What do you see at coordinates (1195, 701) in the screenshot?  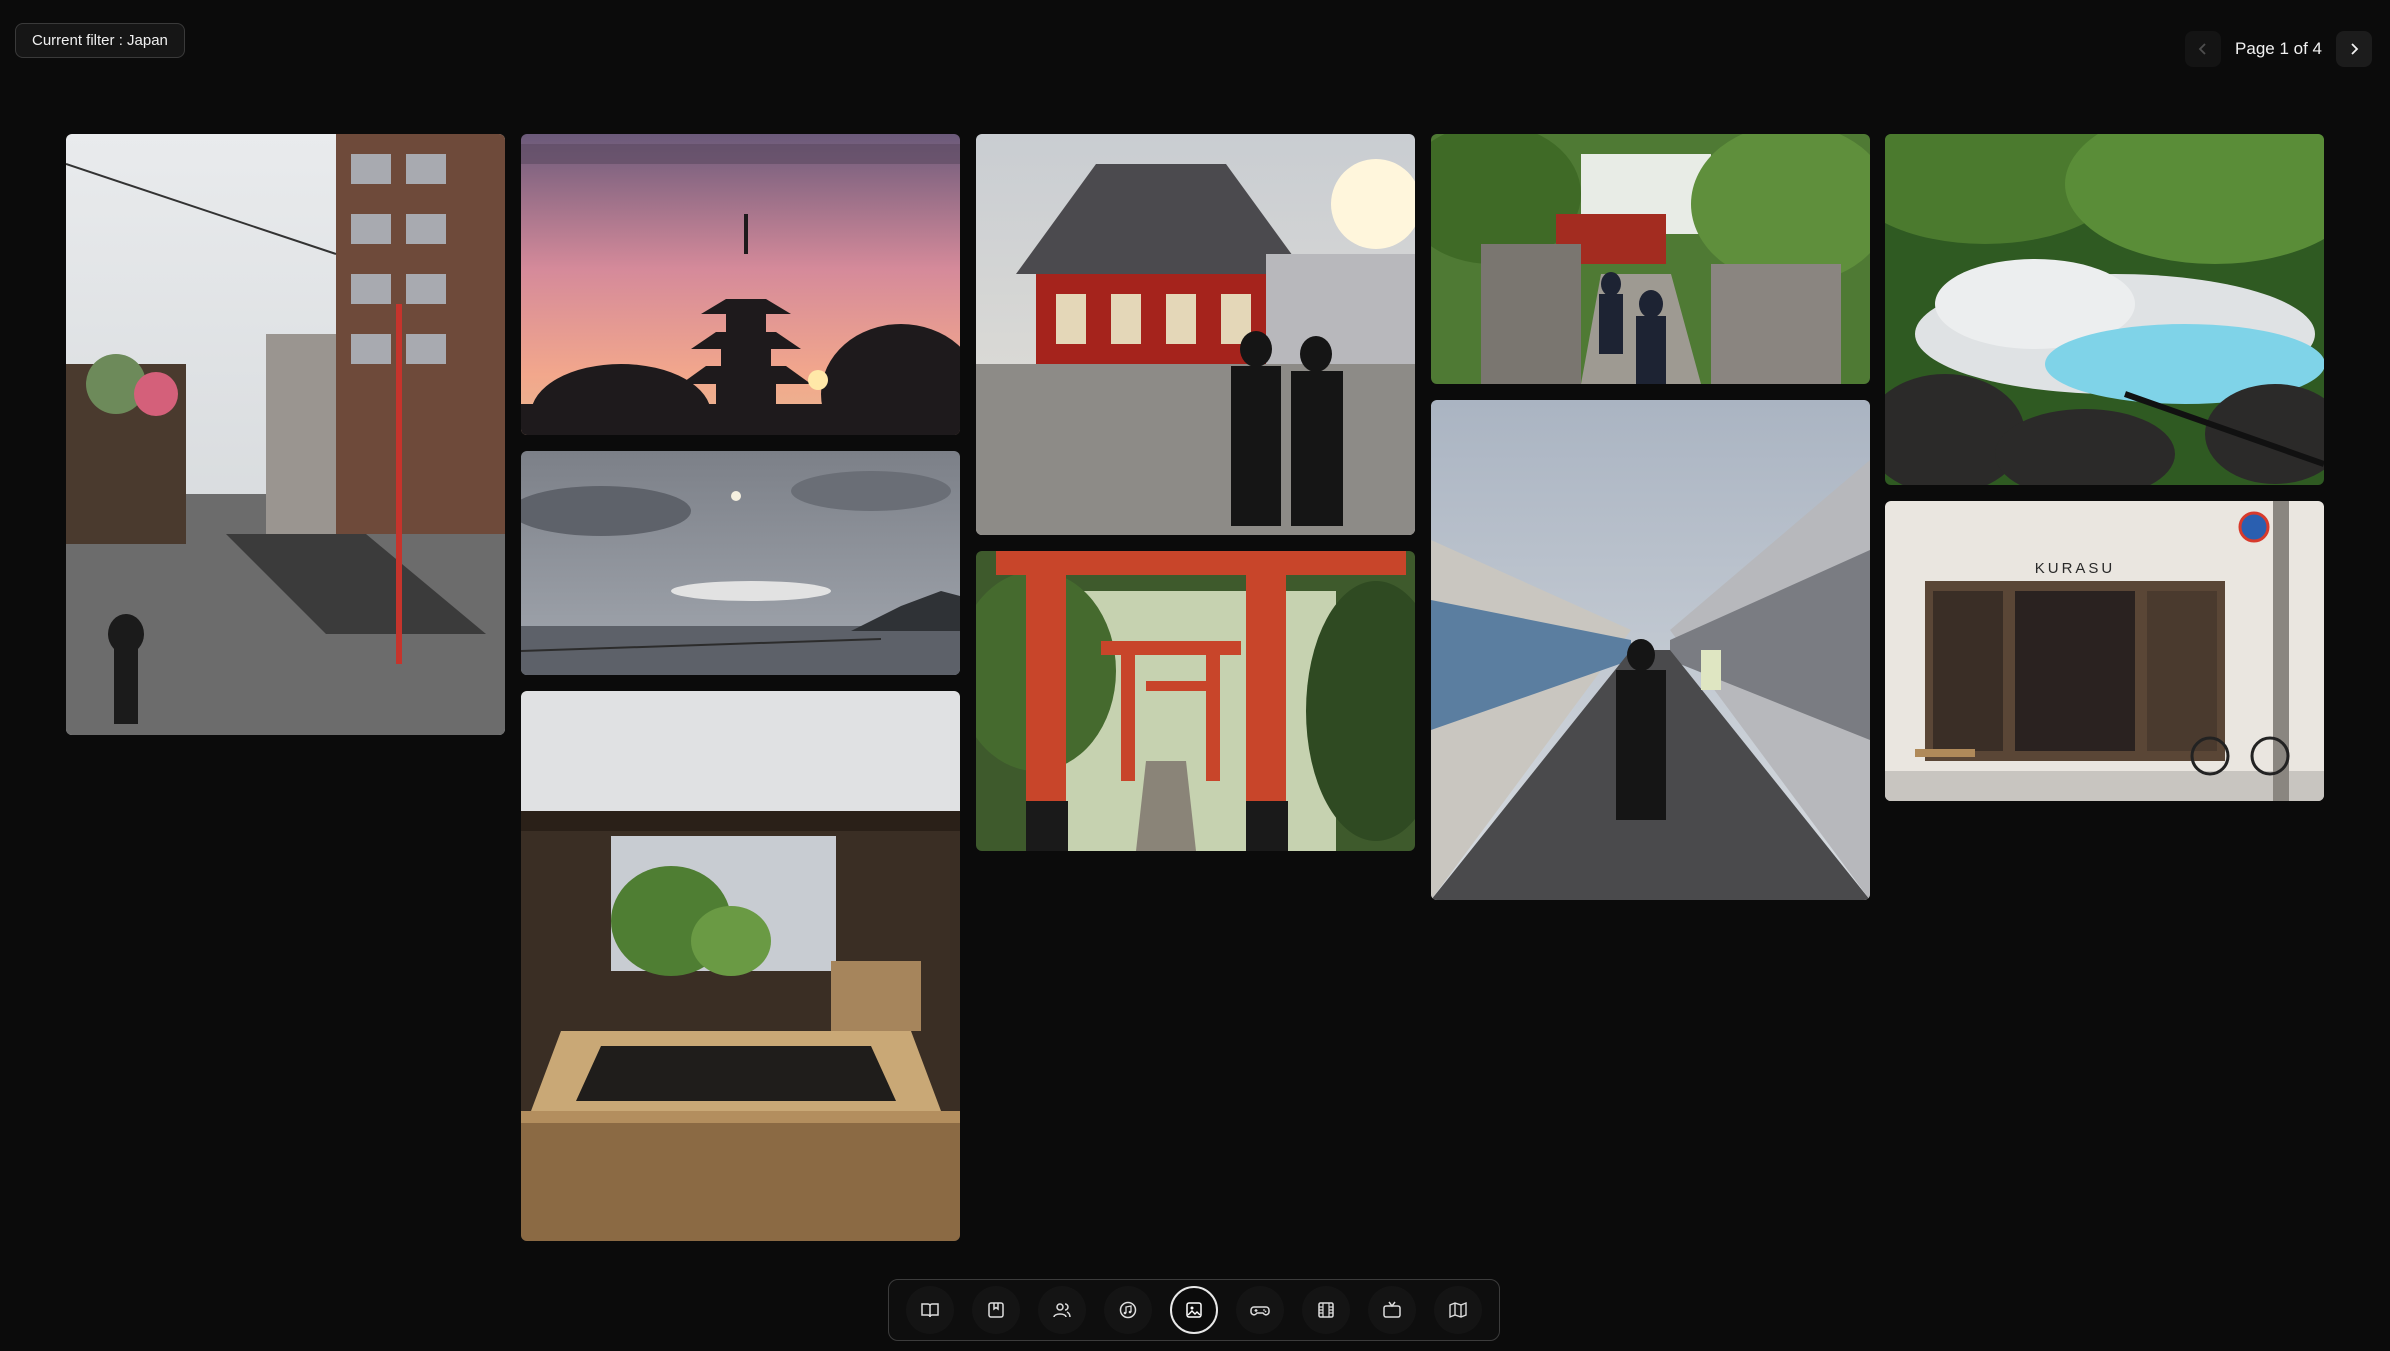 I see `photo-torii-gates` at bounding box center [1195, 701].